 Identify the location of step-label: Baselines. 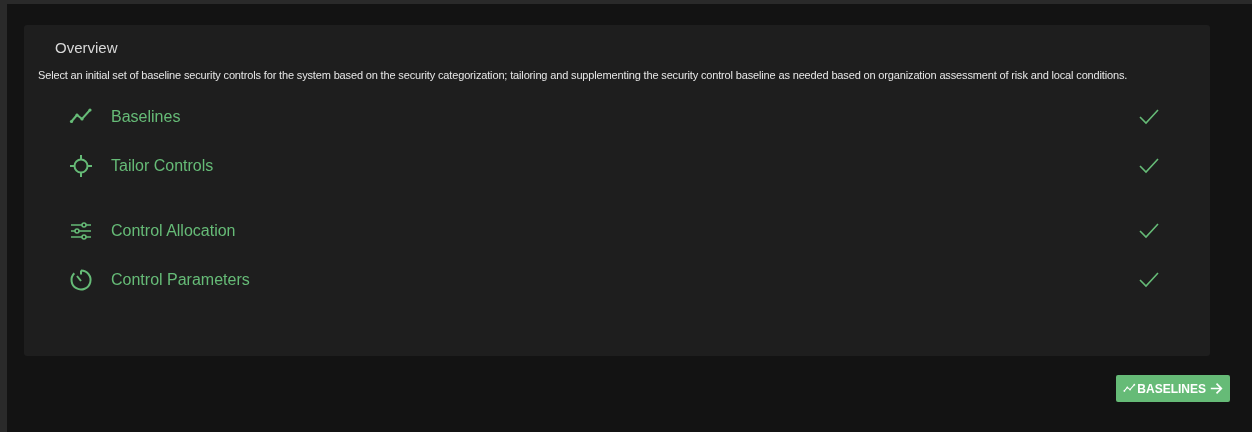
(146, 117).